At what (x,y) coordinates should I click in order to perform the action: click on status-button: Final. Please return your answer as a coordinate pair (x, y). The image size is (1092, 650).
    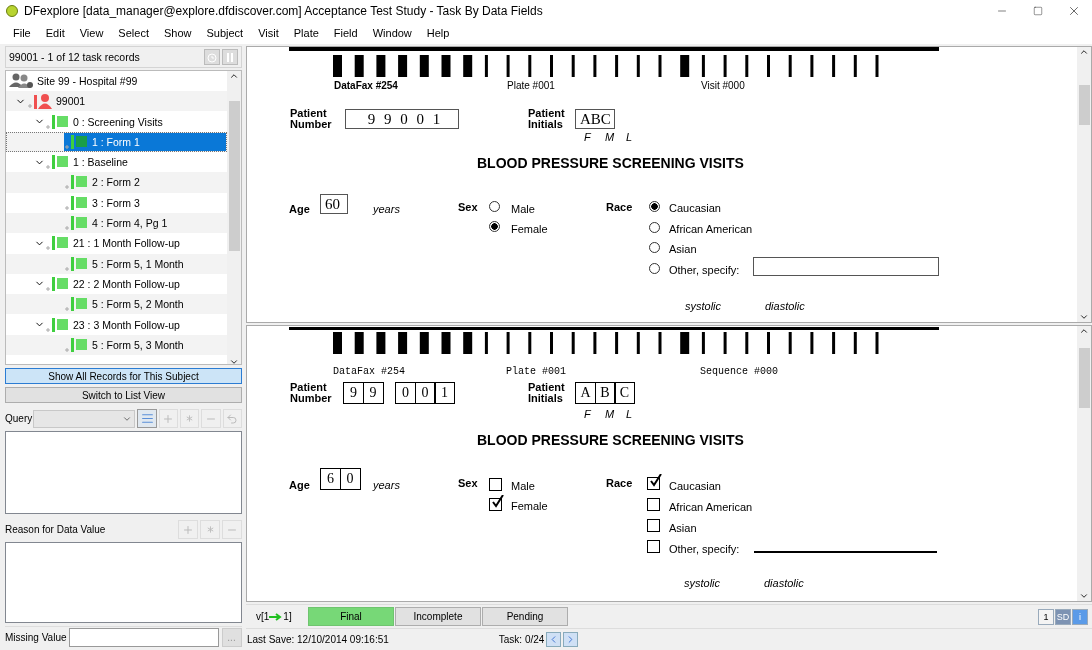
    Looking at the image, I should click on (351, 616).